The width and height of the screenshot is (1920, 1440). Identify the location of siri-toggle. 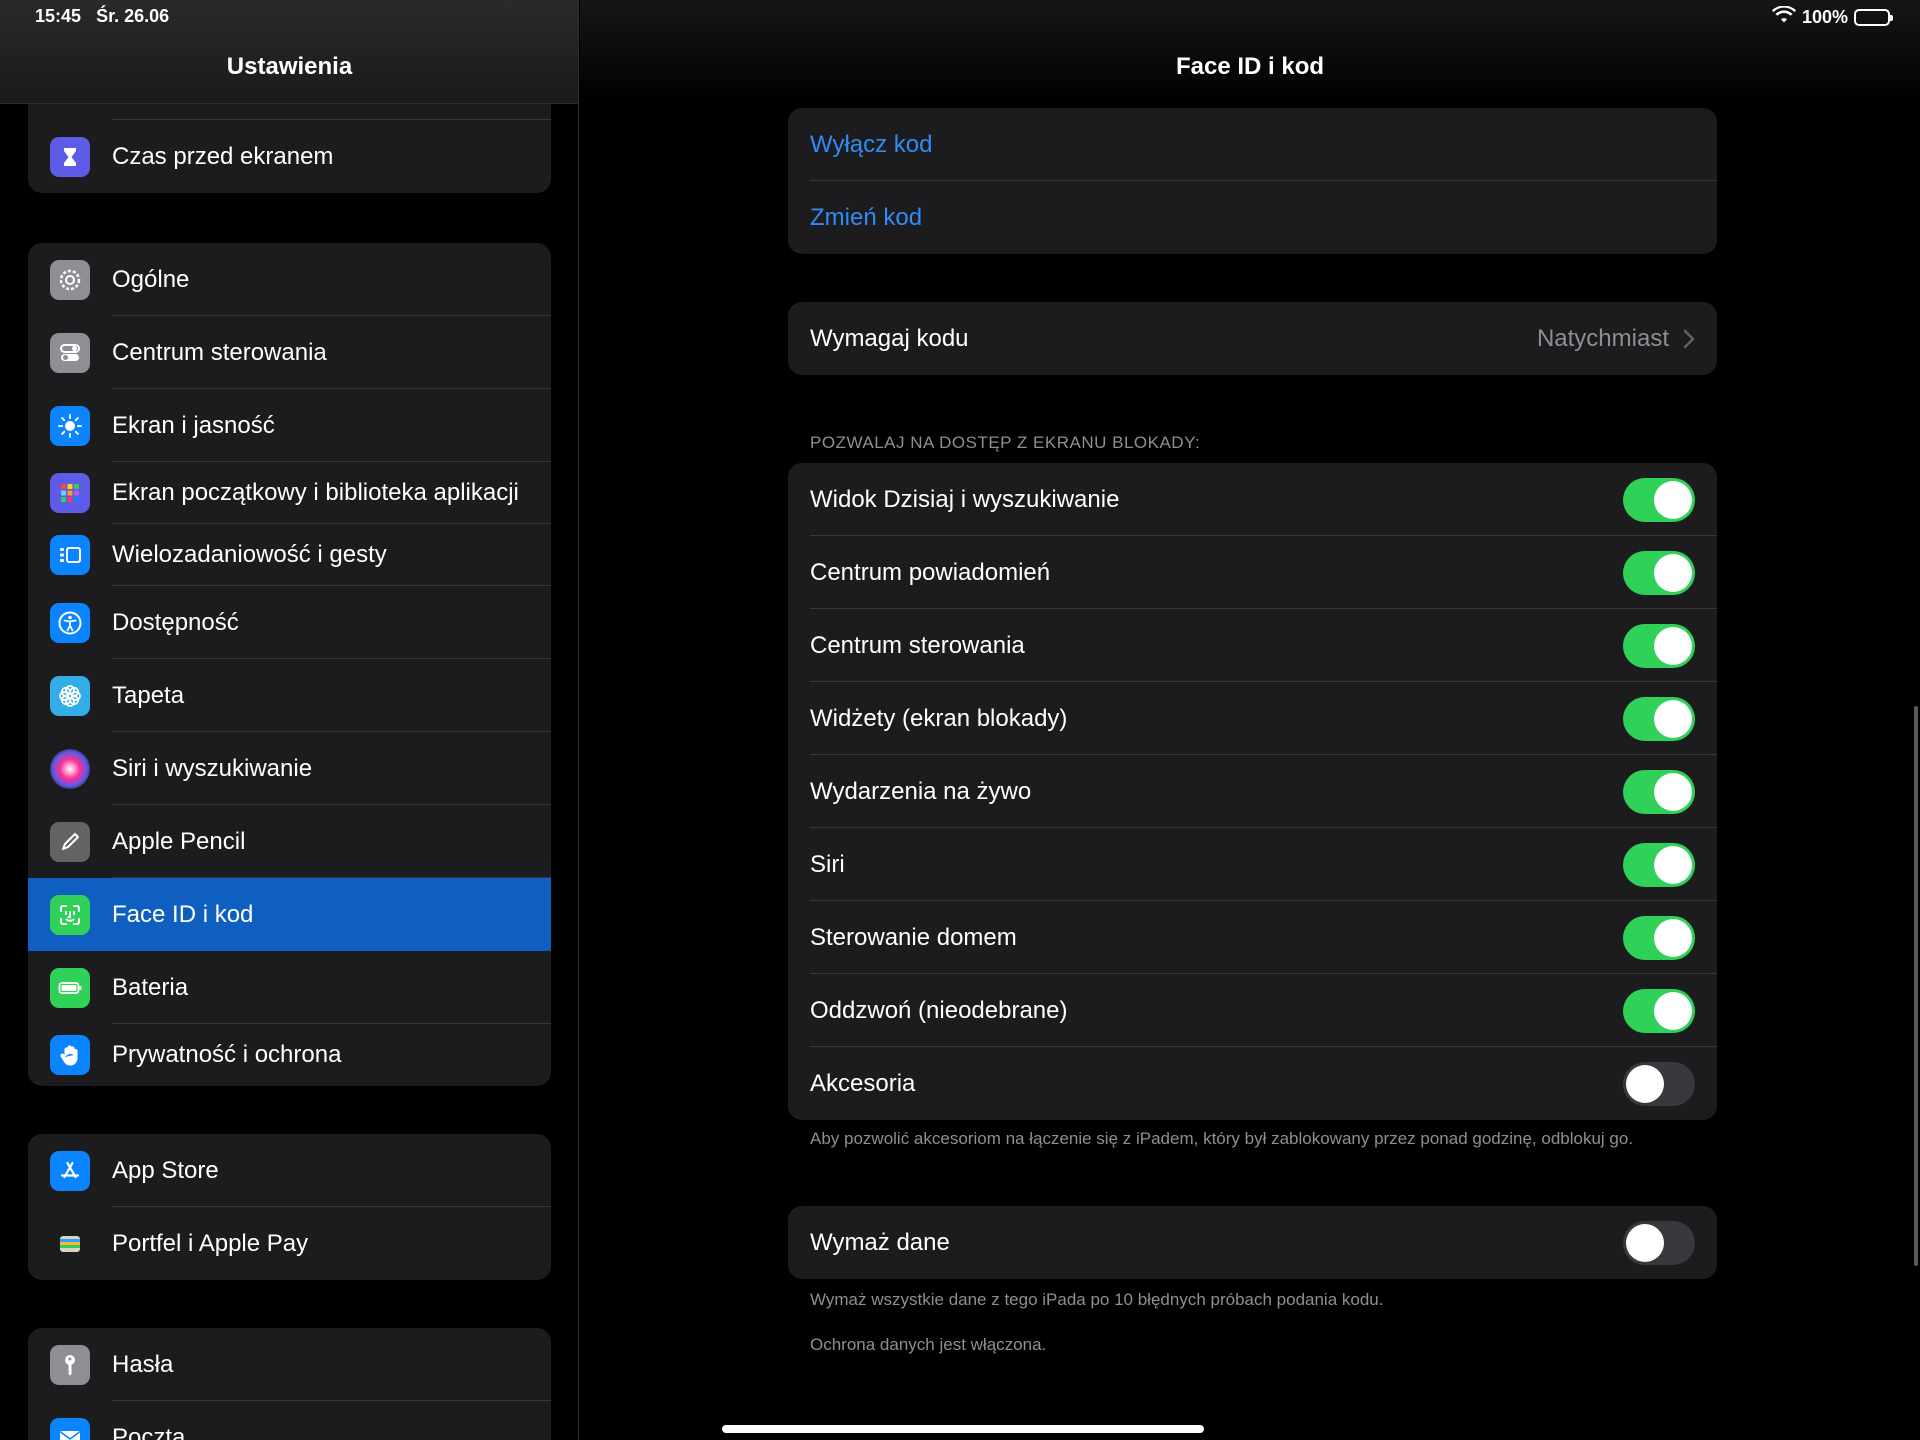
(1659, 864).